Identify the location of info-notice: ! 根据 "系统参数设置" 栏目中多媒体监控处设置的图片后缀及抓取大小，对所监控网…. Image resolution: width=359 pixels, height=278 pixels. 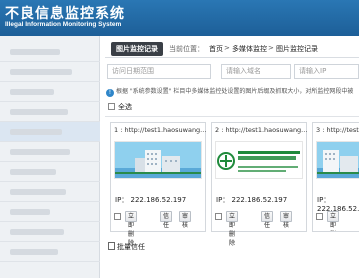
(232, 92).